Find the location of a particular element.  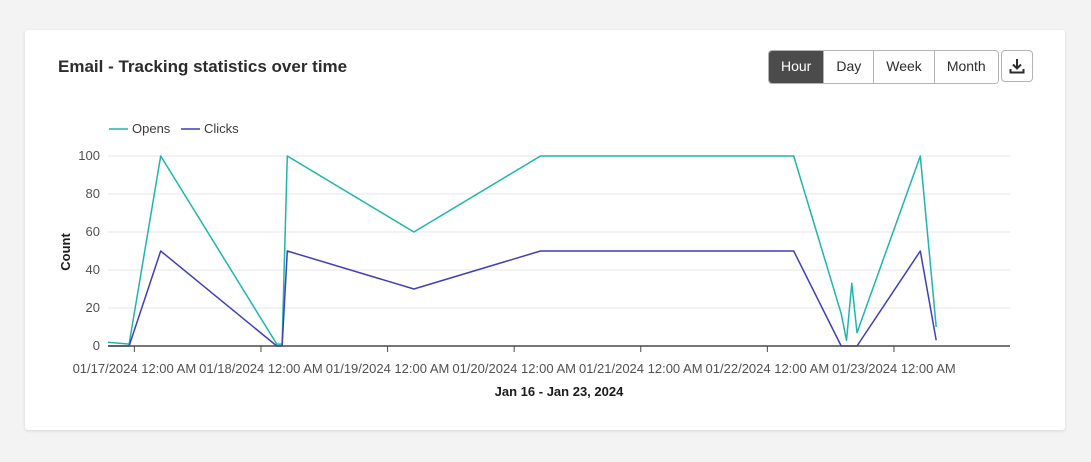

legend-label-opens: Opens is located at coordinates (151, 128).